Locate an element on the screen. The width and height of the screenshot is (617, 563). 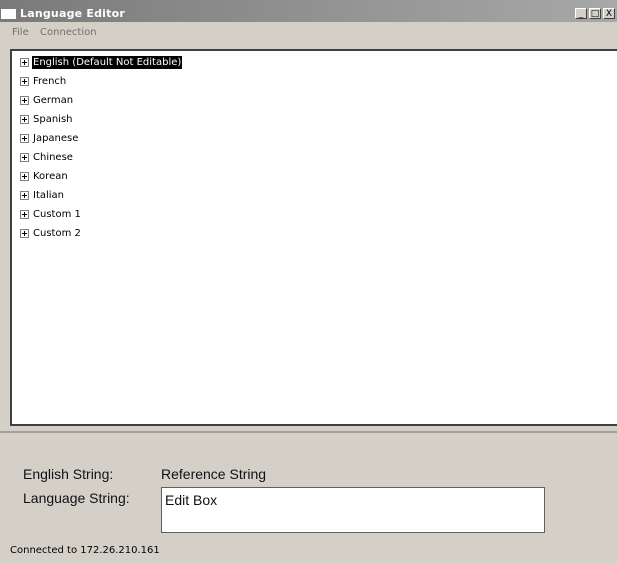
tree-item-label: English (Default Not Editable) is located at coordinates (107, 62).